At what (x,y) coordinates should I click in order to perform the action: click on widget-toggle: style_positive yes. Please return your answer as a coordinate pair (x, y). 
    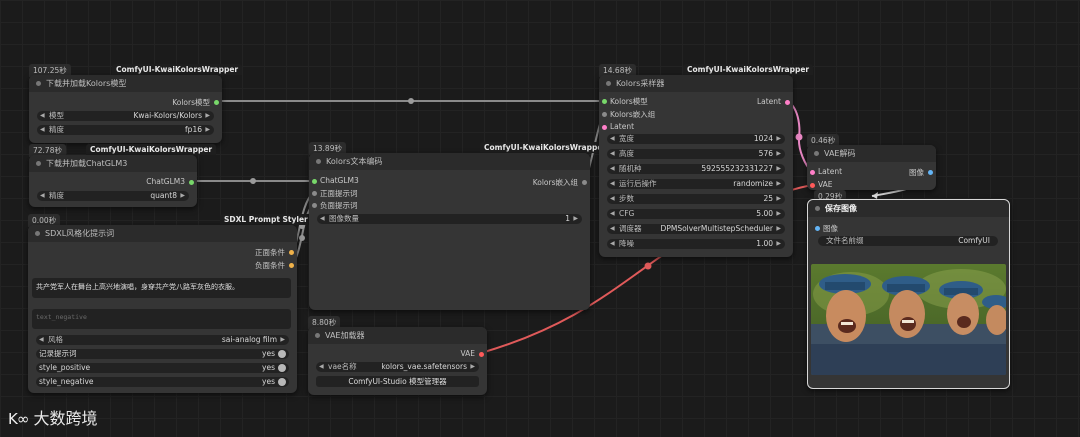
    Looking at the image, I should click on (162, 368).